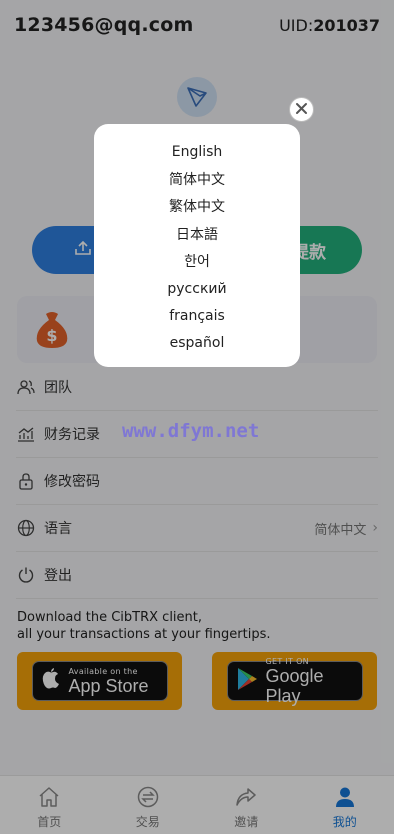 The width and height of the screenshot is (394, 834). Describe the element at coordinates (197, 315) in the screenshot. I see `language-option-french: français` at that location.